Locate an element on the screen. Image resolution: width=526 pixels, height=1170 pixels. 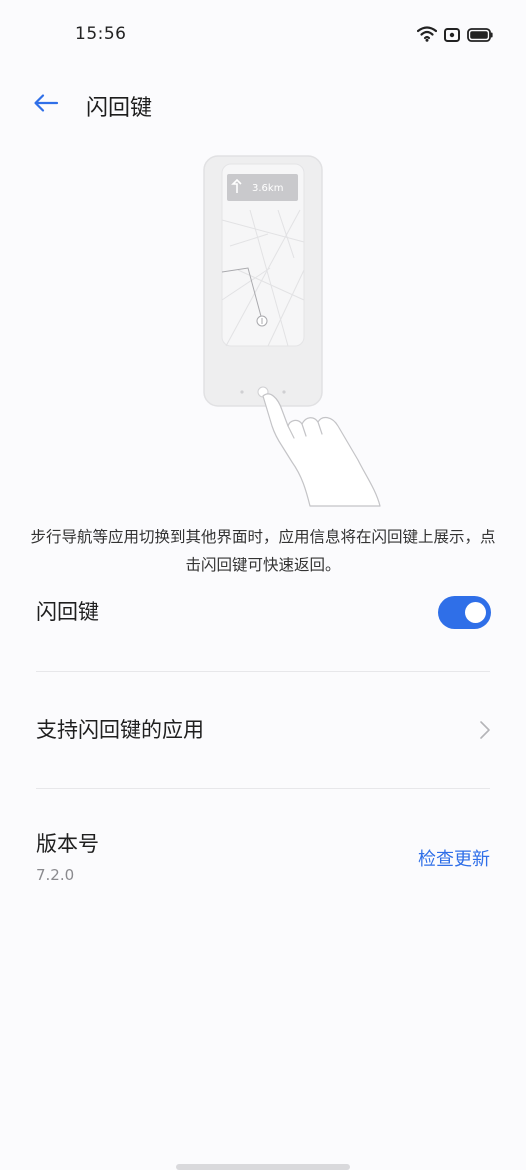
status-time: 15:56 is located at coordinates (101, 34).